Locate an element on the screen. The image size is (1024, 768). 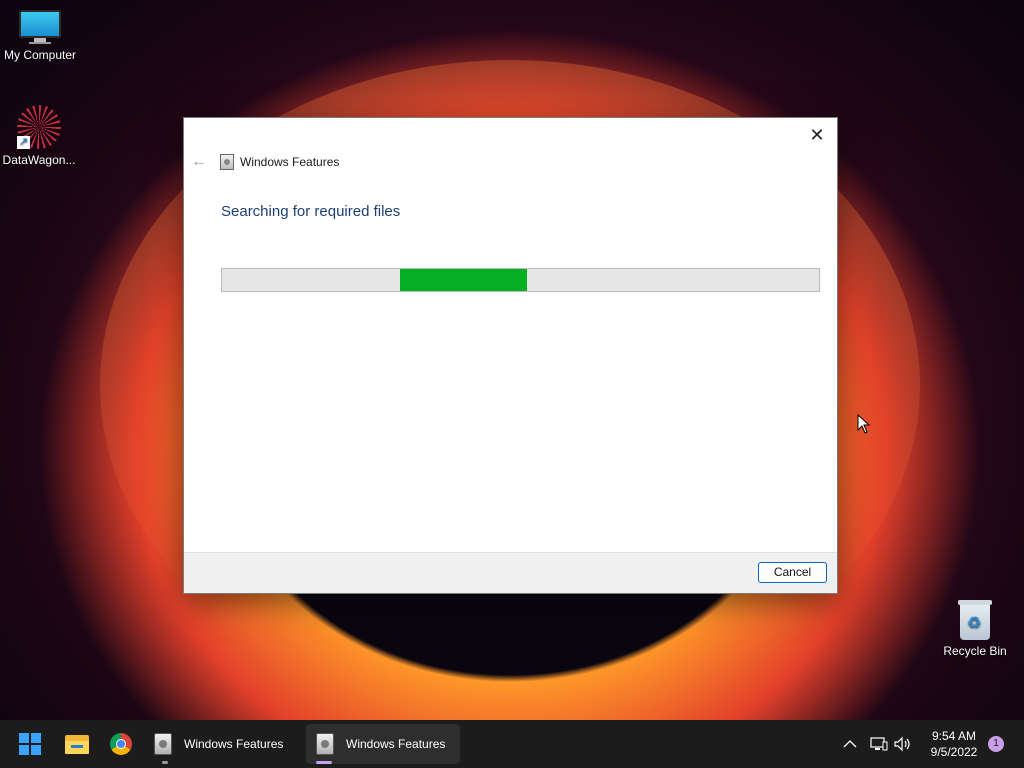
taskbar-windows-features-1: Windows Features is located at coordinates (221, 744).